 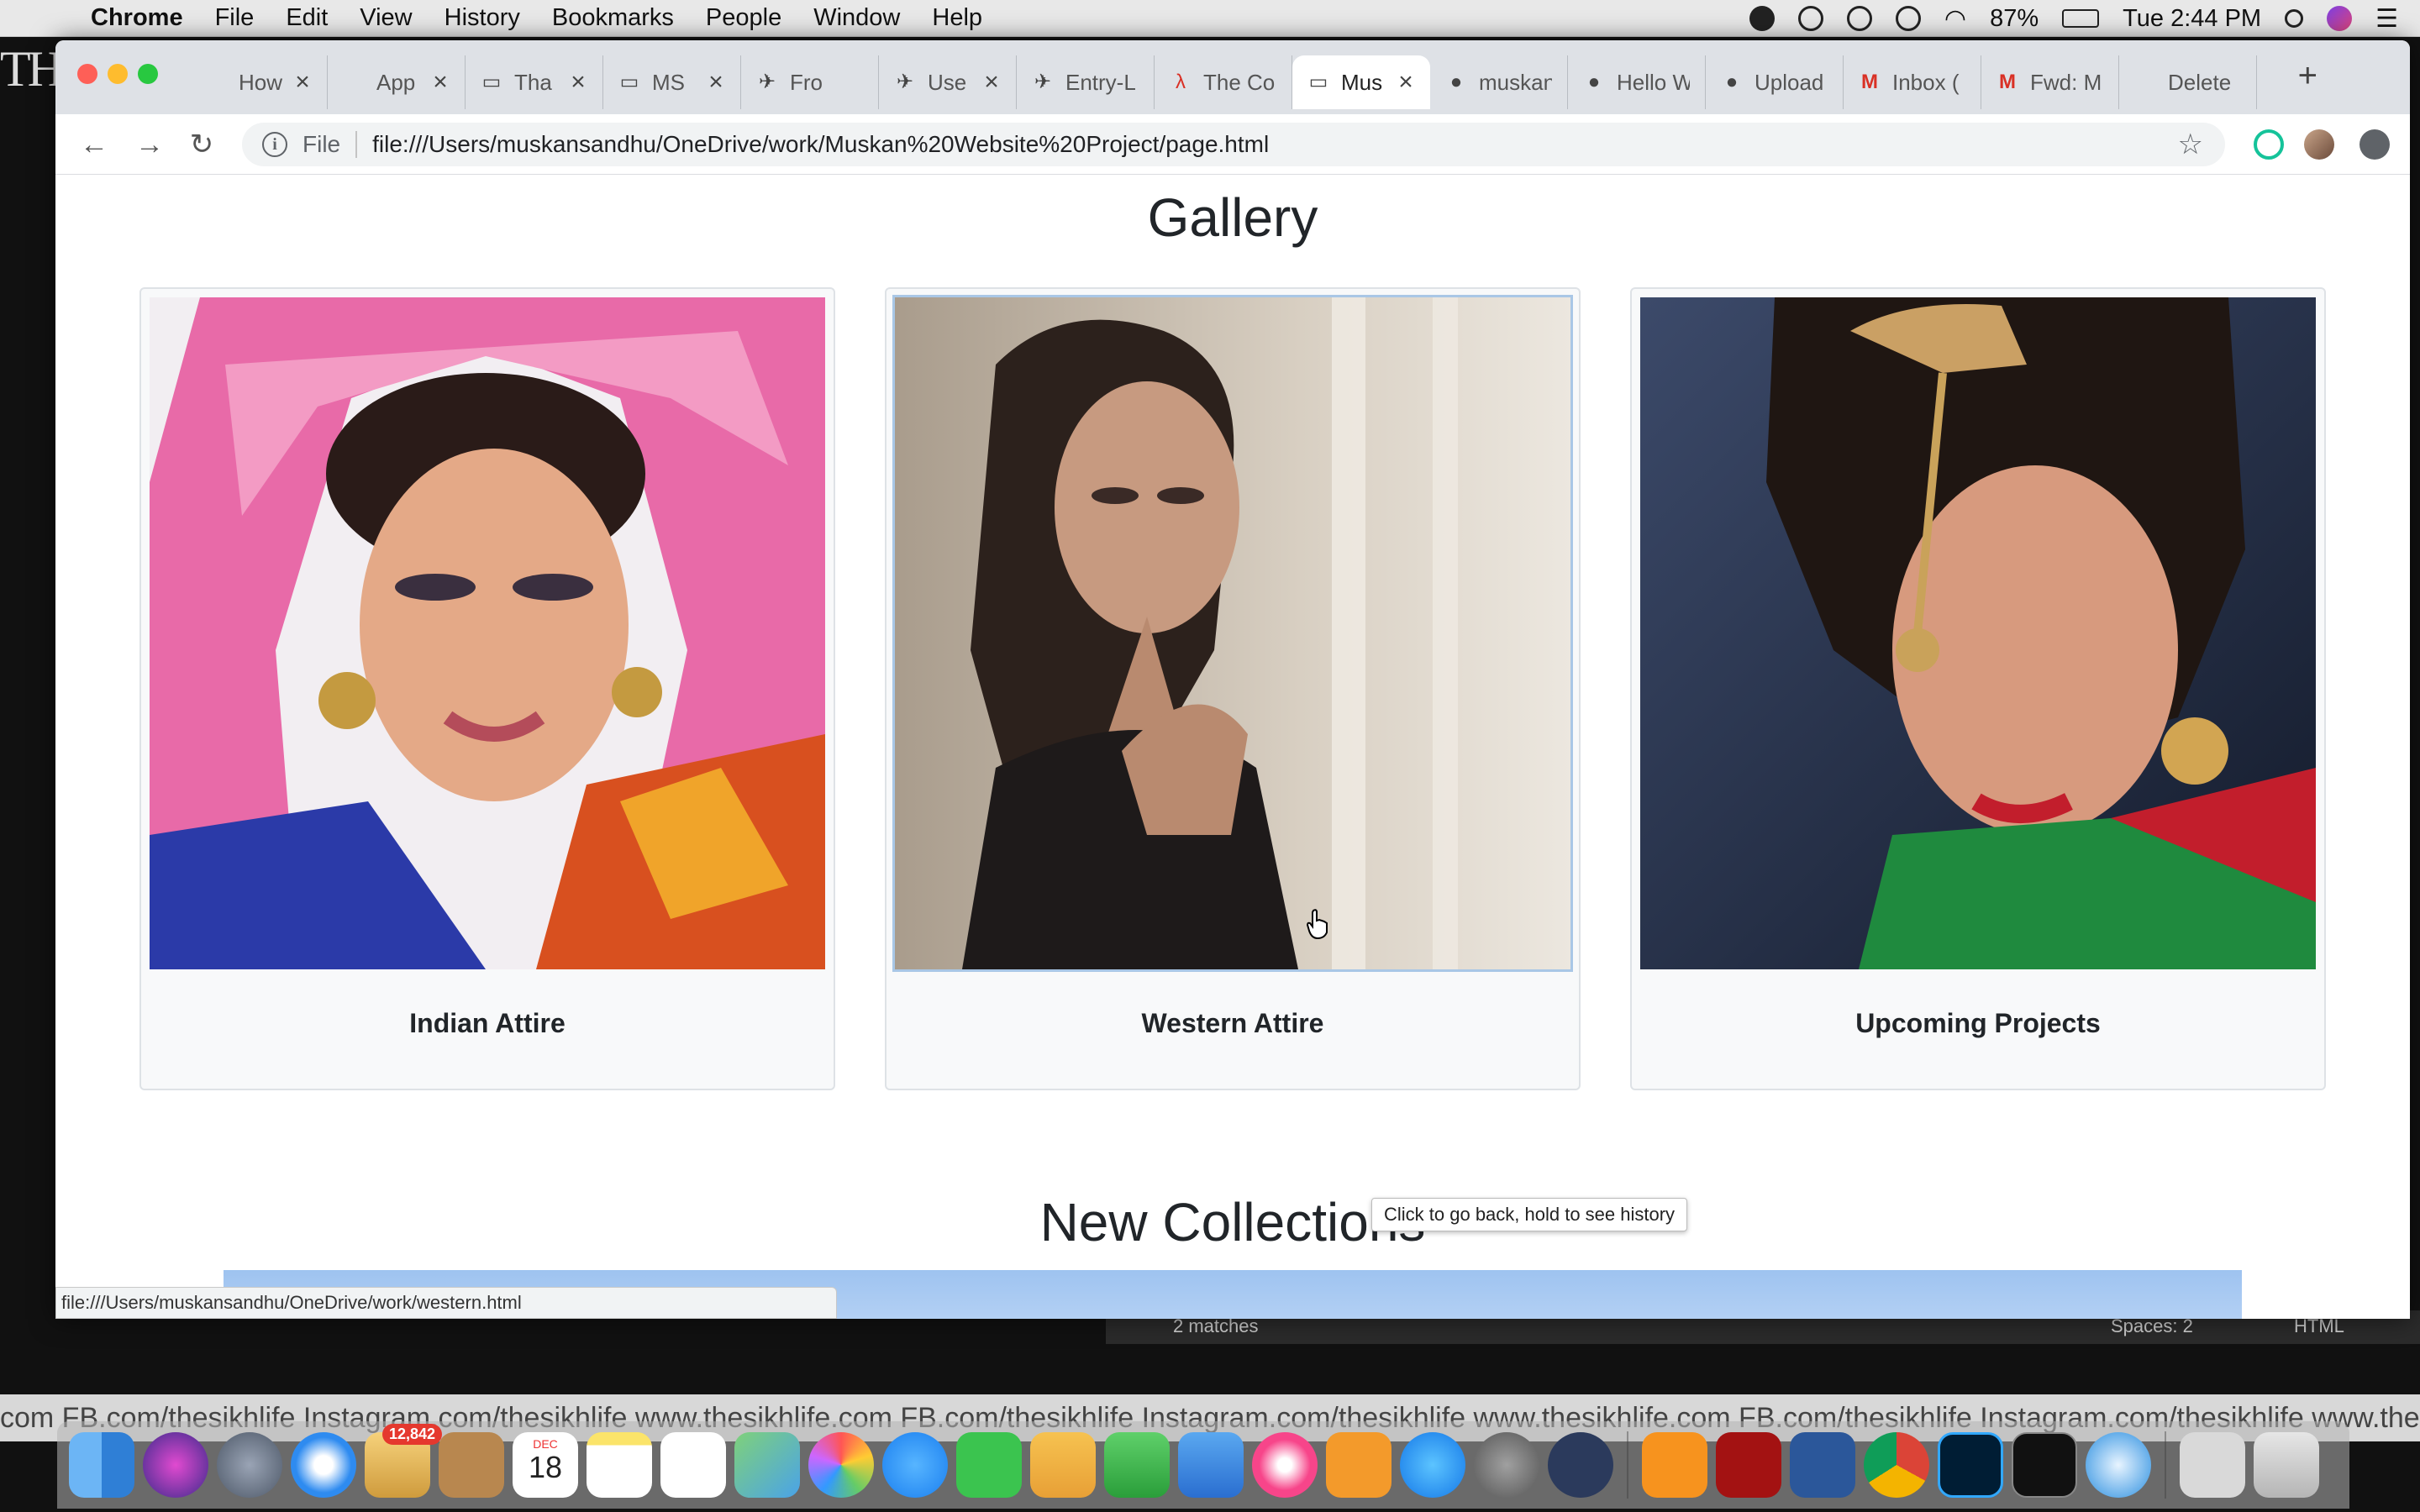 I want to click on minimize-window-button, so click(x=118, y=74).